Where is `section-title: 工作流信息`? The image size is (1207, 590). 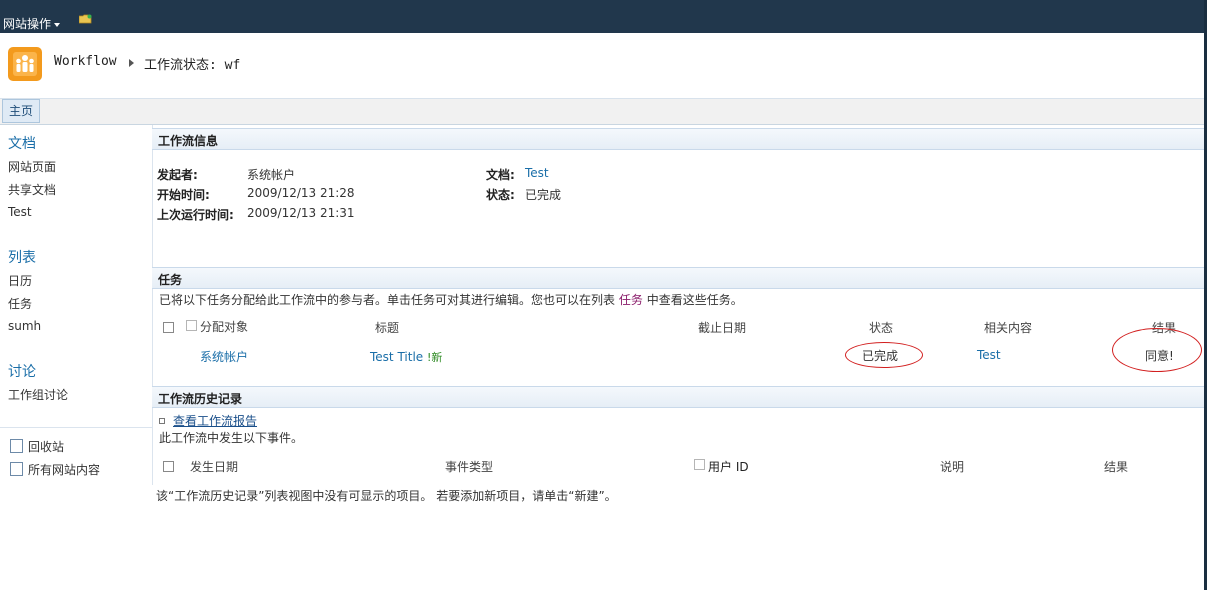
section-title: 工作流信息 is located at coordinates (188, 141).